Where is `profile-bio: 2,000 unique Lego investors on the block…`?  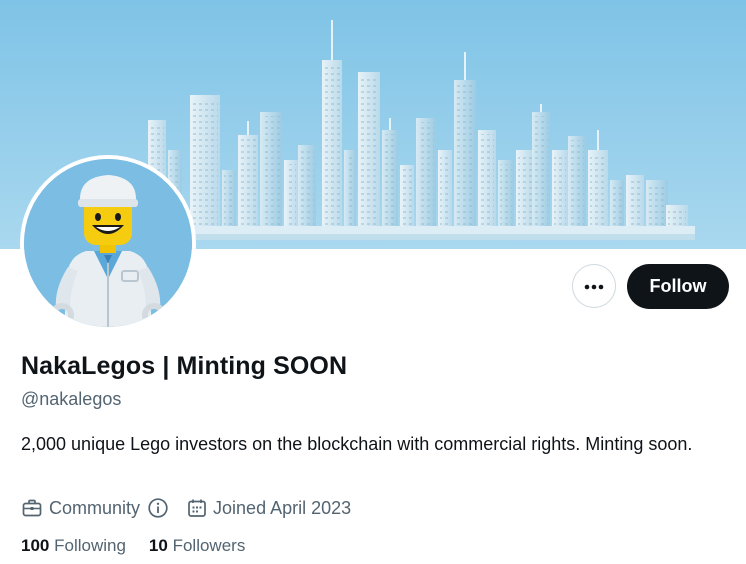 profile-bio: 2,000 unique Lego investors on the block… is located at coordinates (357, 444).